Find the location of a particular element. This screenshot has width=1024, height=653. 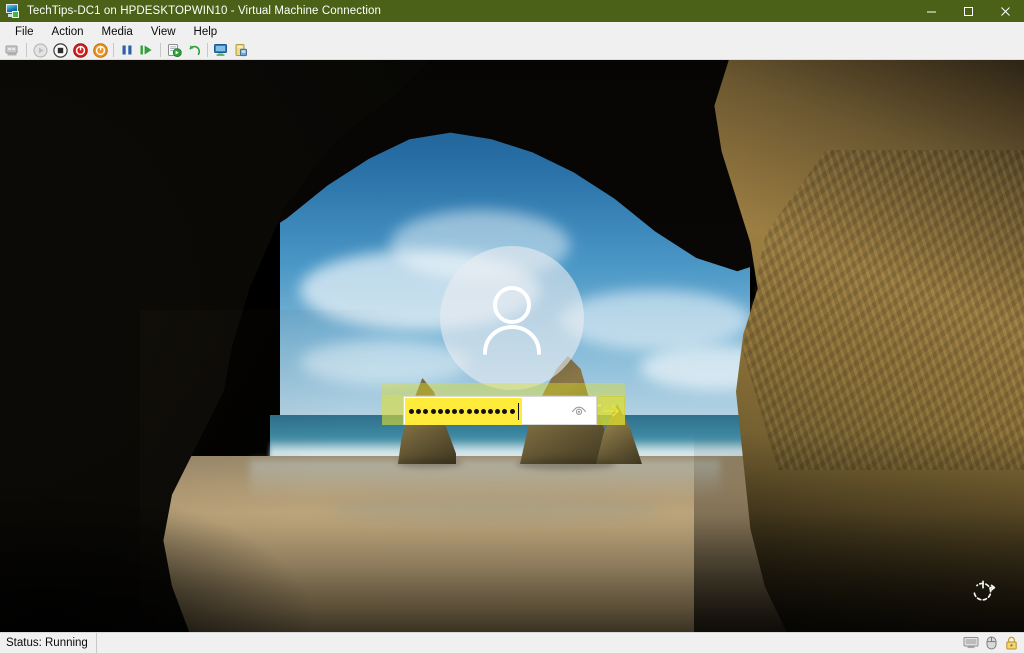

pause-button is located at coordinates (127, 50).